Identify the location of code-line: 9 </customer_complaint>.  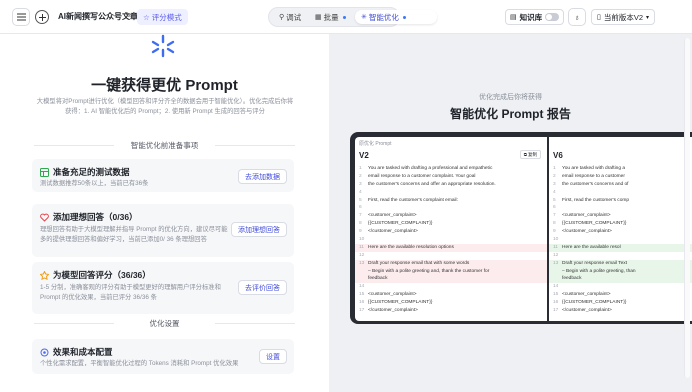
(620, 232).